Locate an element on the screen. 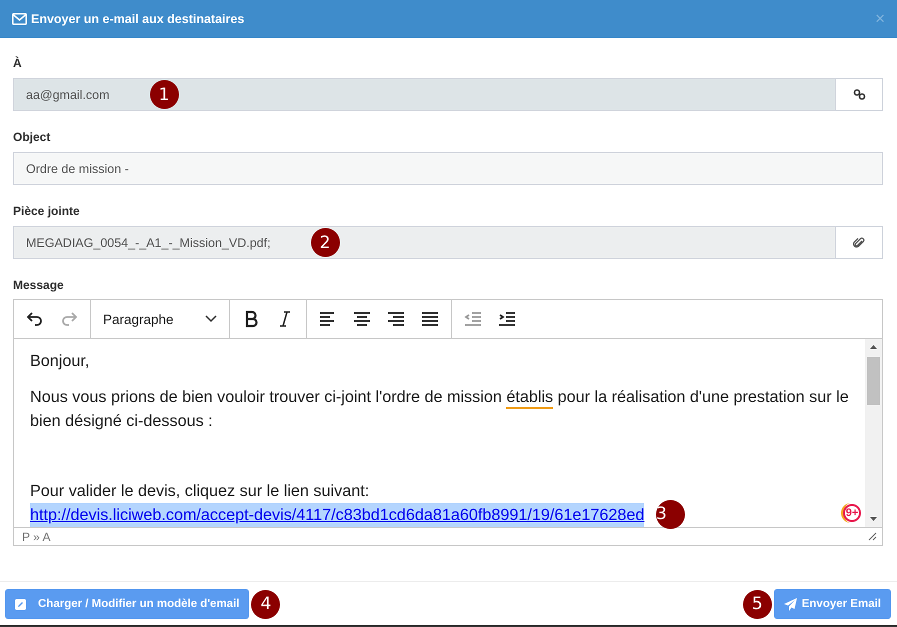  field-label: Pièce jointe is located at coordinates (47, 211).